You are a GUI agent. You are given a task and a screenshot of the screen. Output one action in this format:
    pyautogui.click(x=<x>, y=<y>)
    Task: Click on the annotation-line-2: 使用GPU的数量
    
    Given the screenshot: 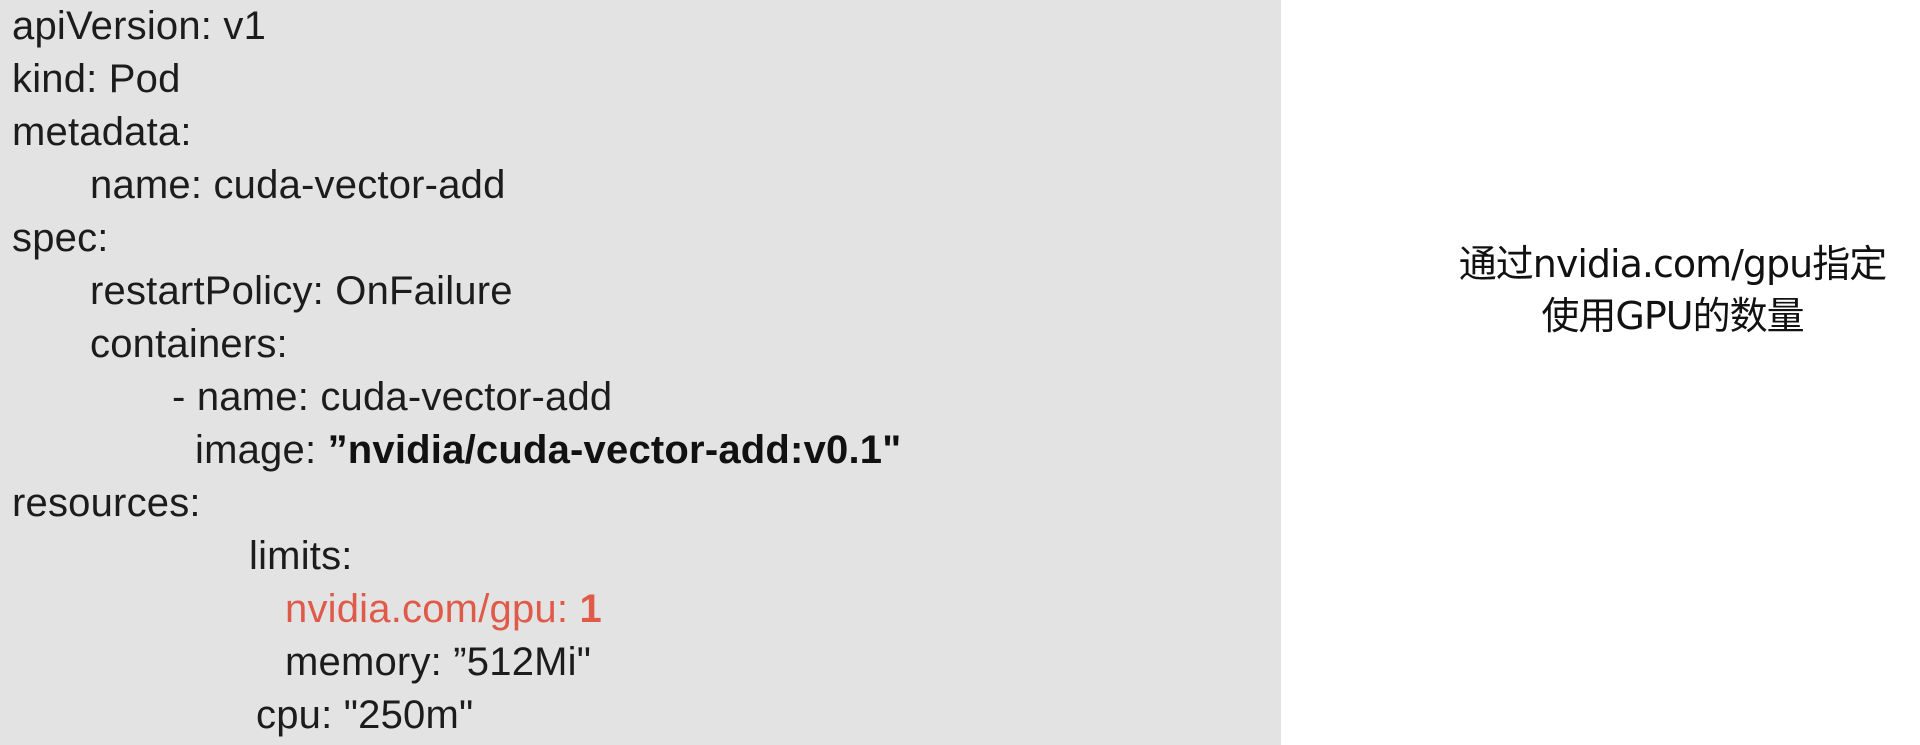 What is the action you would take?
    pyautogui.click(x=1672, y=316)
    